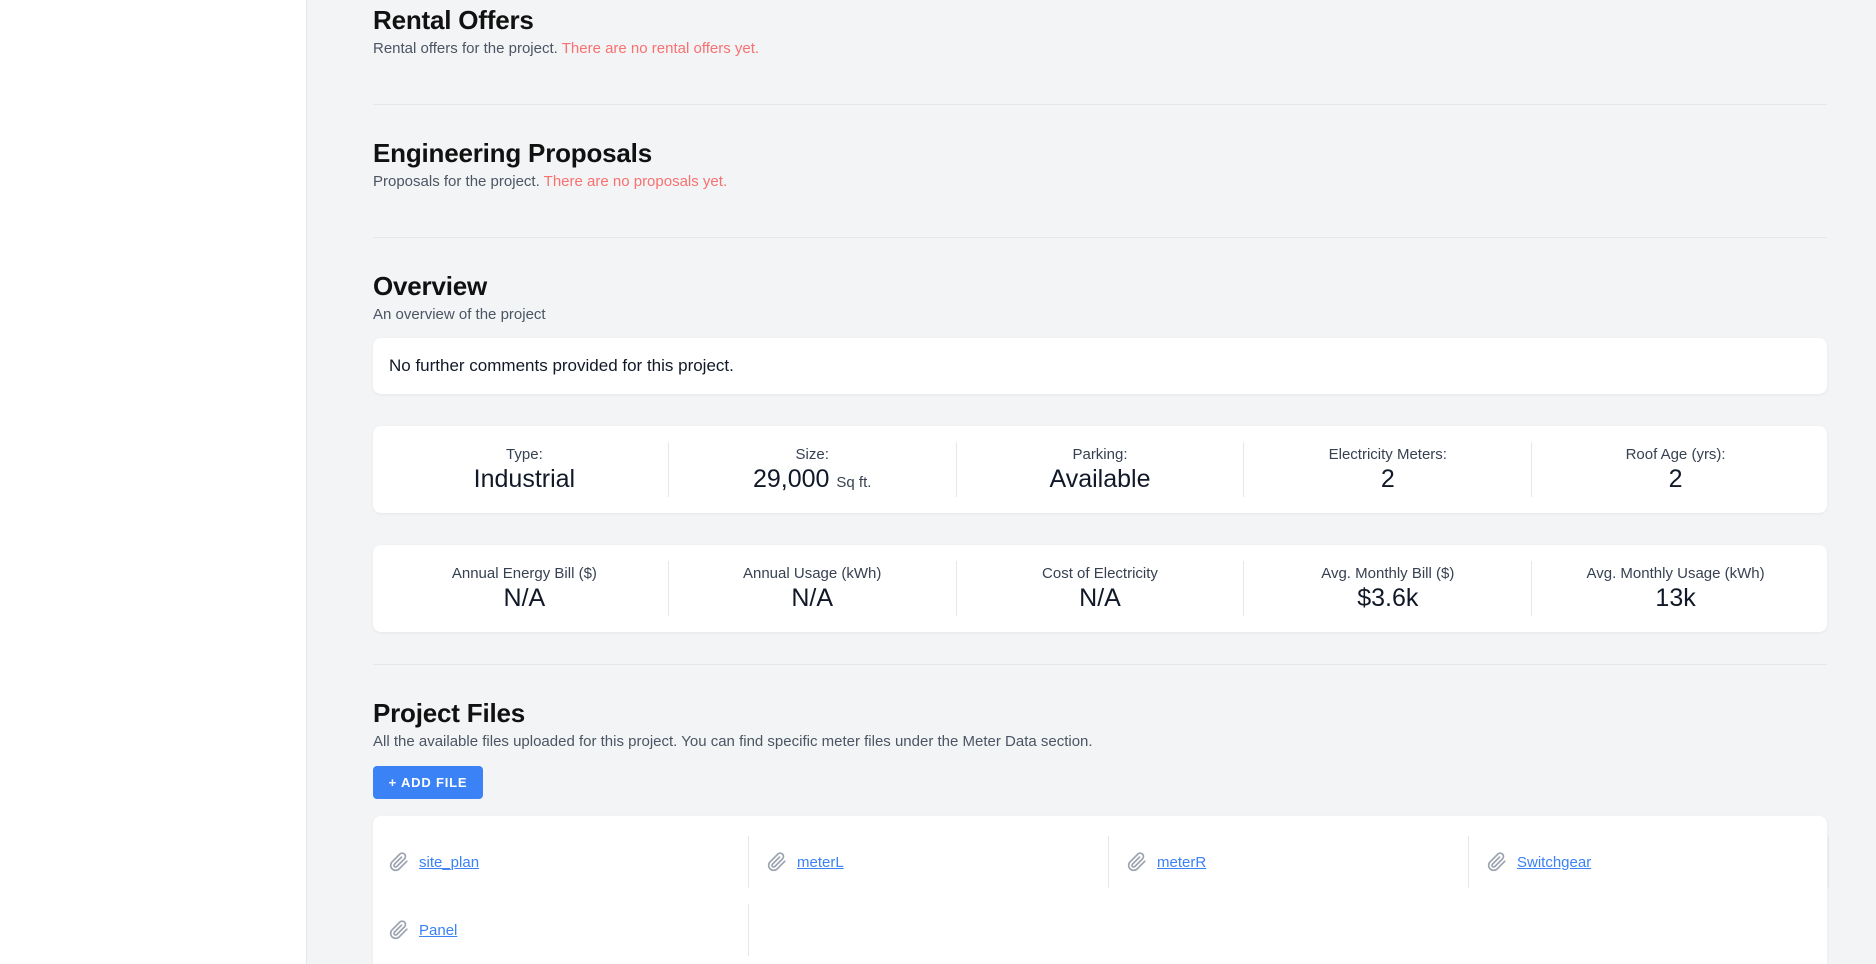 Image resolution: width=1876 pixels, height=964 pixels. I want to click on engineering-proposals-empty-note: There are no proposals yet., so click(635, 181).